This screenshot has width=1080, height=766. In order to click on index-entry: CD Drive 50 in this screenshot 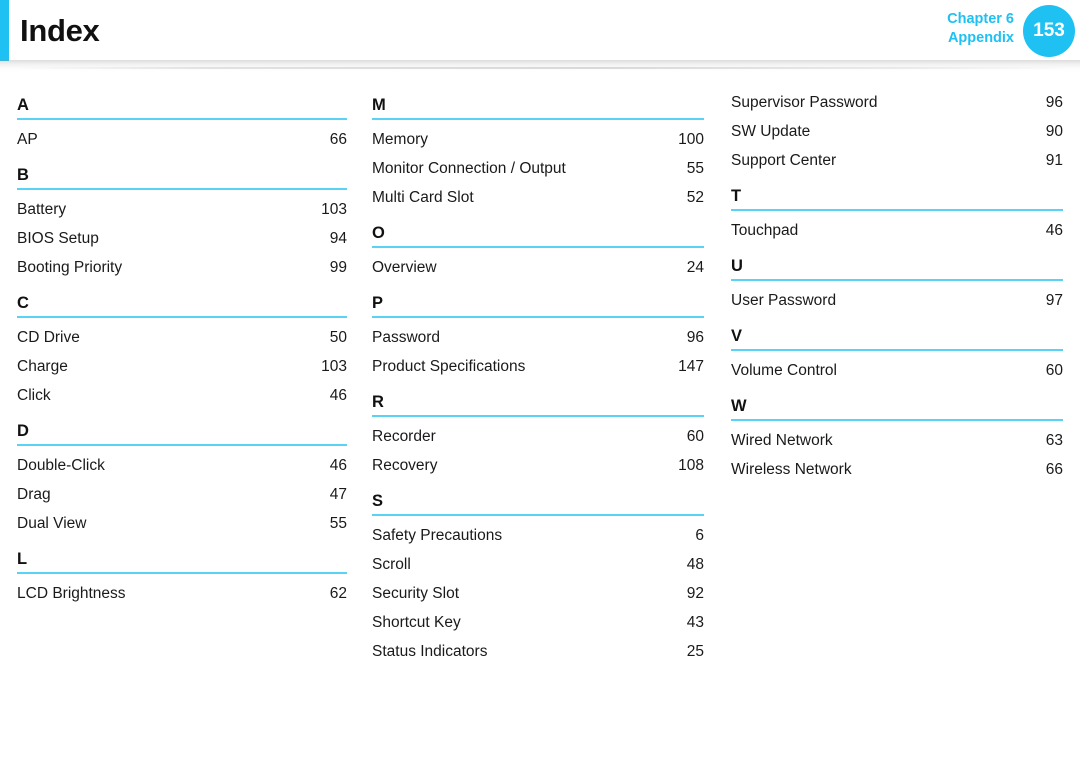, I will do `click(182, 337)`.